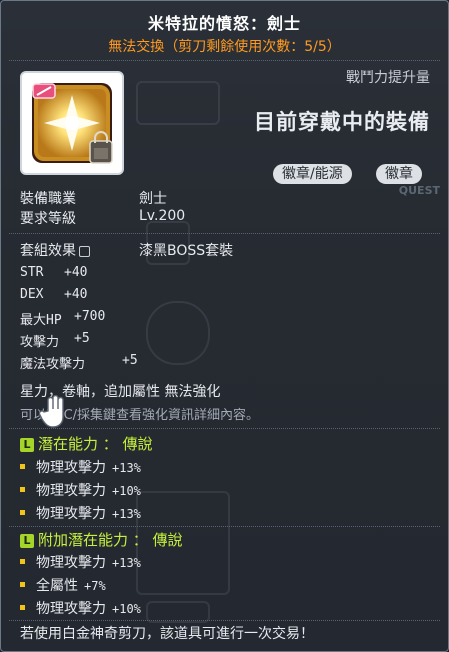 This screenshot has width=449, height=652. I want to click on trade-footer-note: 若使用白金神奇剪刀，該道具可進行一次交易！, so click(167, 634).